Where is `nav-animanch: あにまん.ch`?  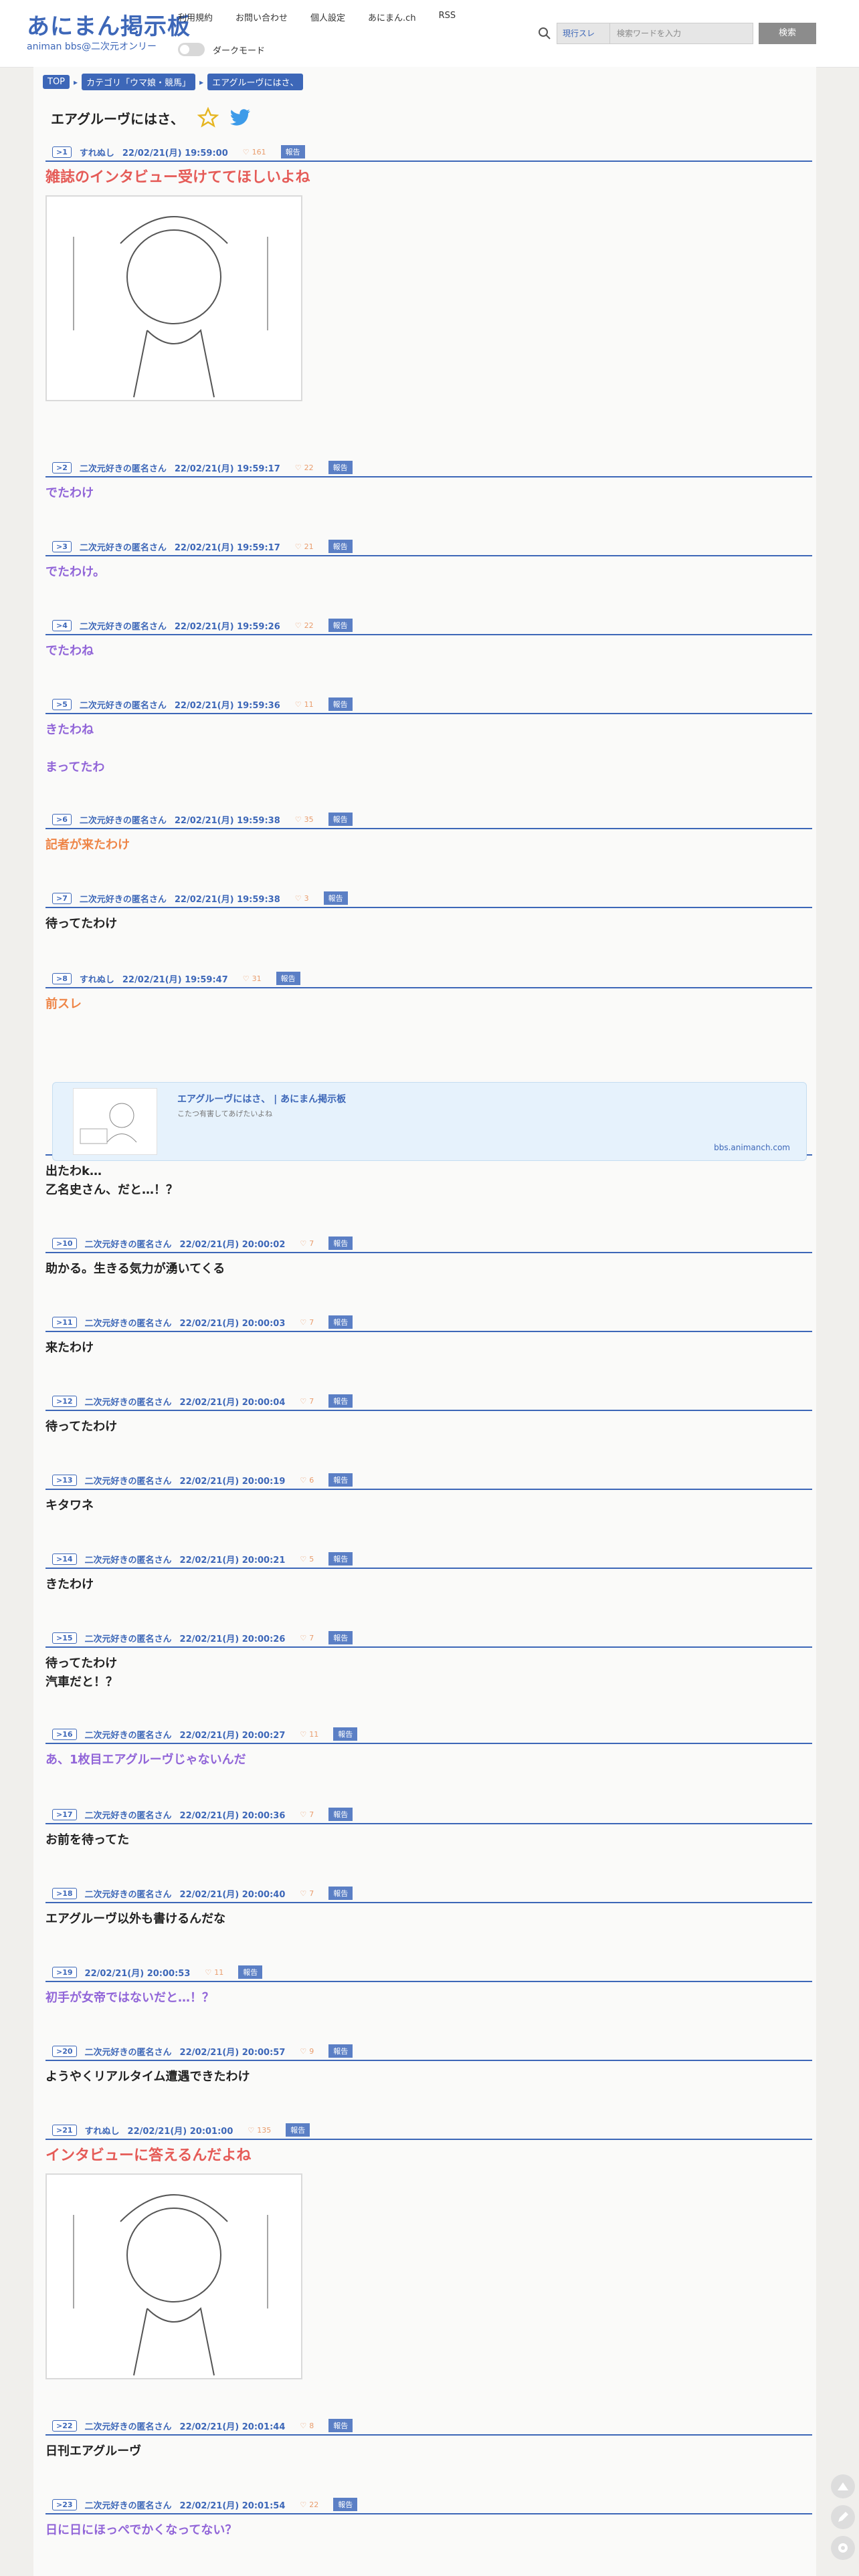
nav-animanch: あにまん.ch is located at coordinates (392, 17).